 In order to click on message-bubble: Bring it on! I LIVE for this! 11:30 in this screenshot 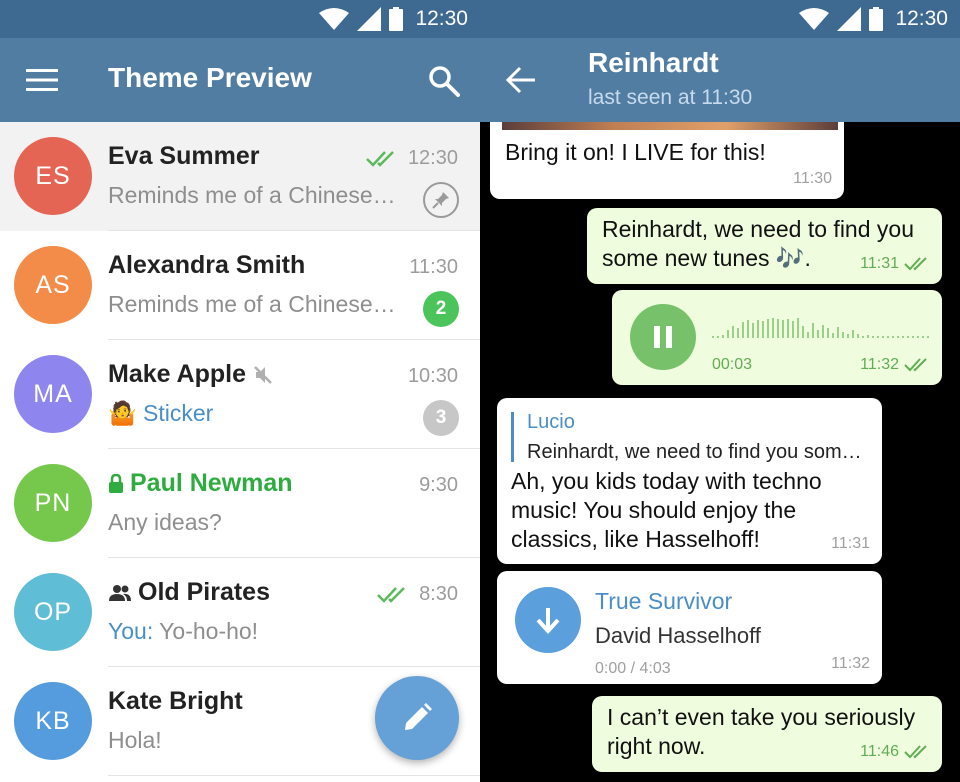, I will do `click(667, 160)`.